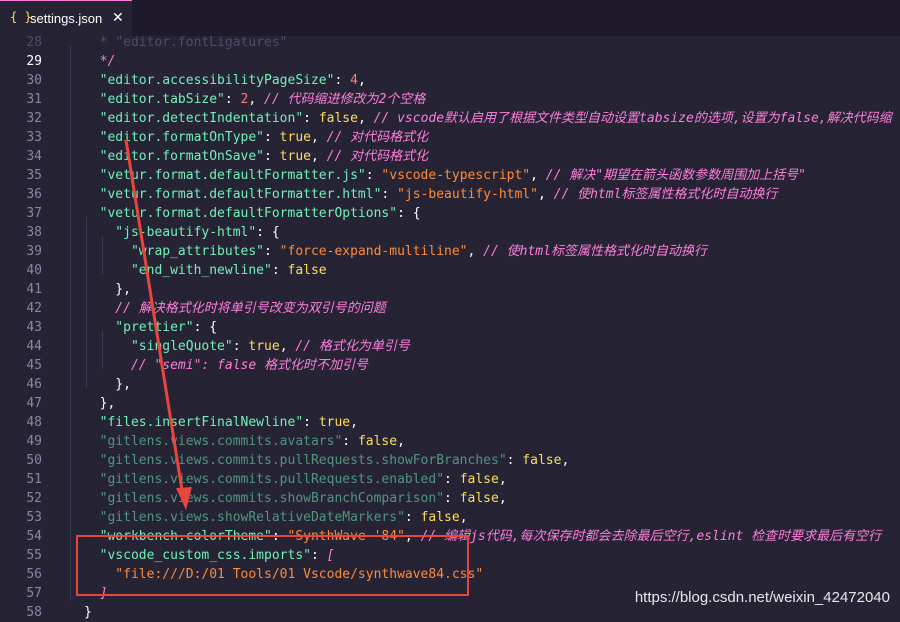  I want to click on watermark: https://blog.csdn.net/weixin_42472040, so click(762, 597).